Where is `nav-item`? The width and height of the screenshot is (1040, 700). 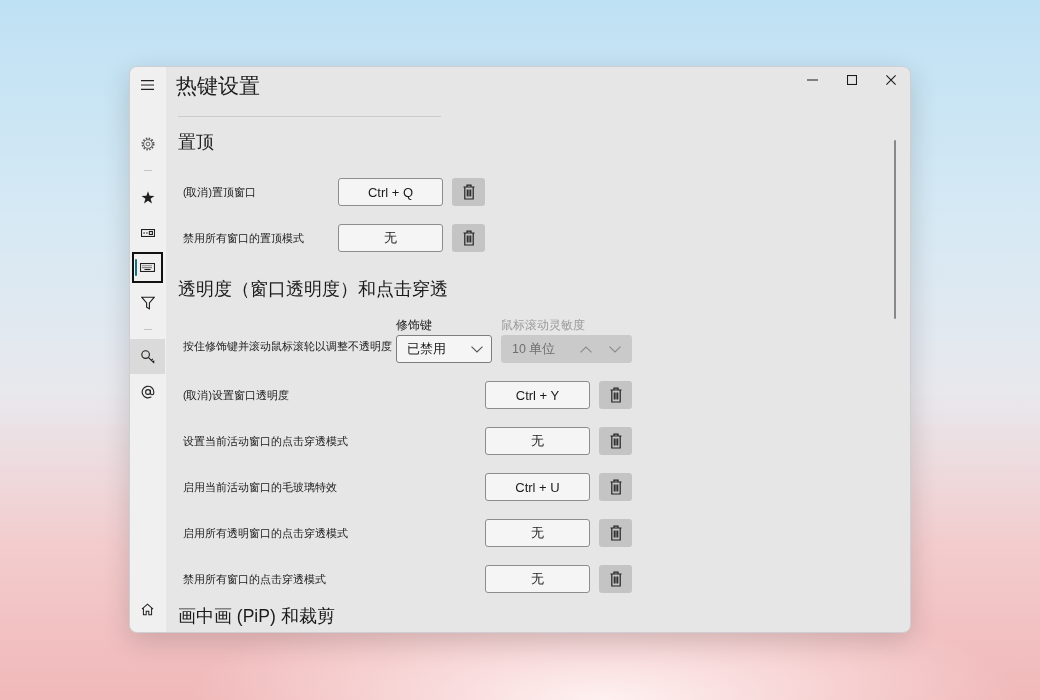 nav-item is located at coordinates (147, 267).